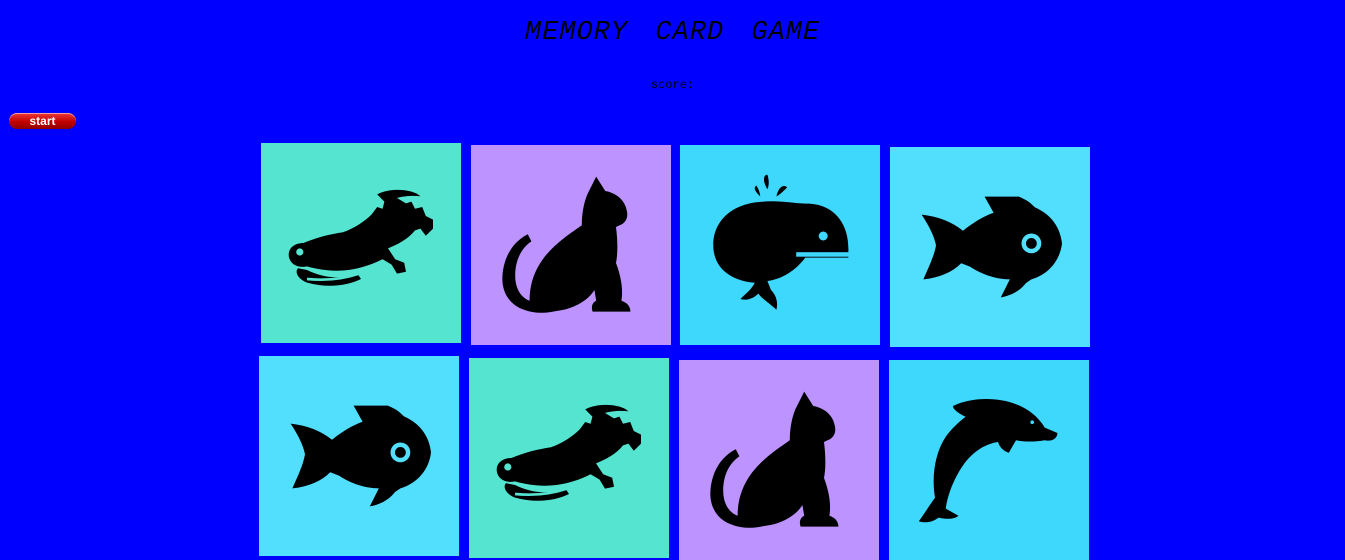 The width and height of the screenshot is (1345, 560). I want to click on card-dolphin, so click(989, 460).